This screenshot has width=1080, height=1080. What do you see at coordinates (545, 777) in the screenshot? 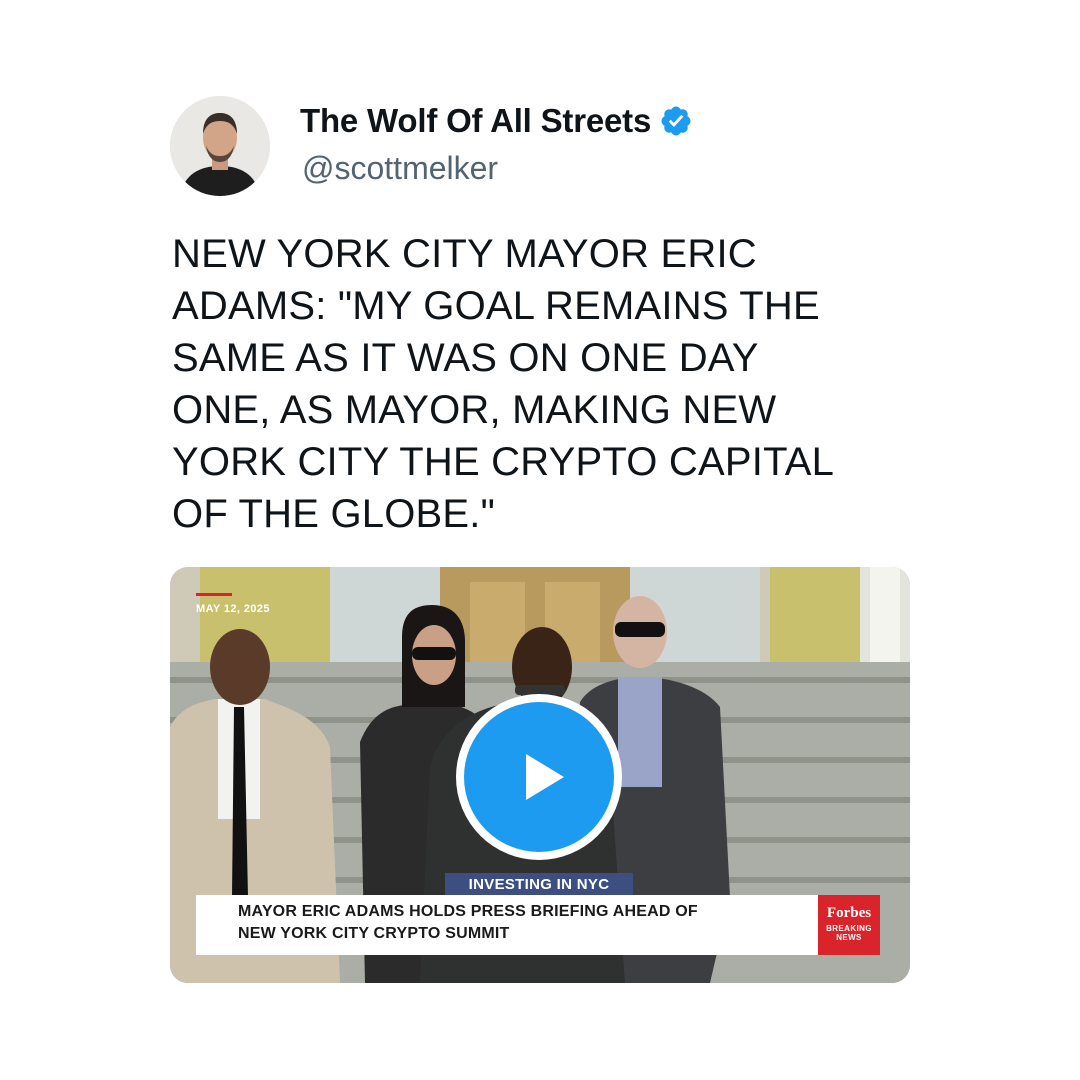
I see `play-icon` at bounding box center [545, 777].